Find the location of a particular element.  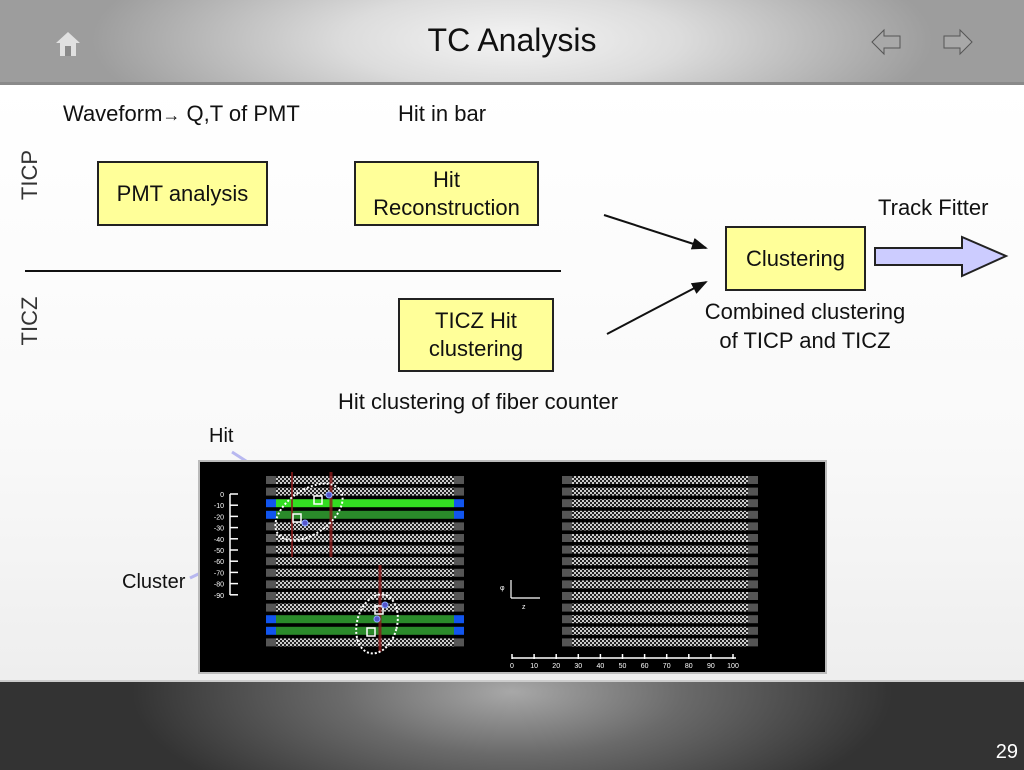

footer-bar: 29 is located at coordinates (512, 725).